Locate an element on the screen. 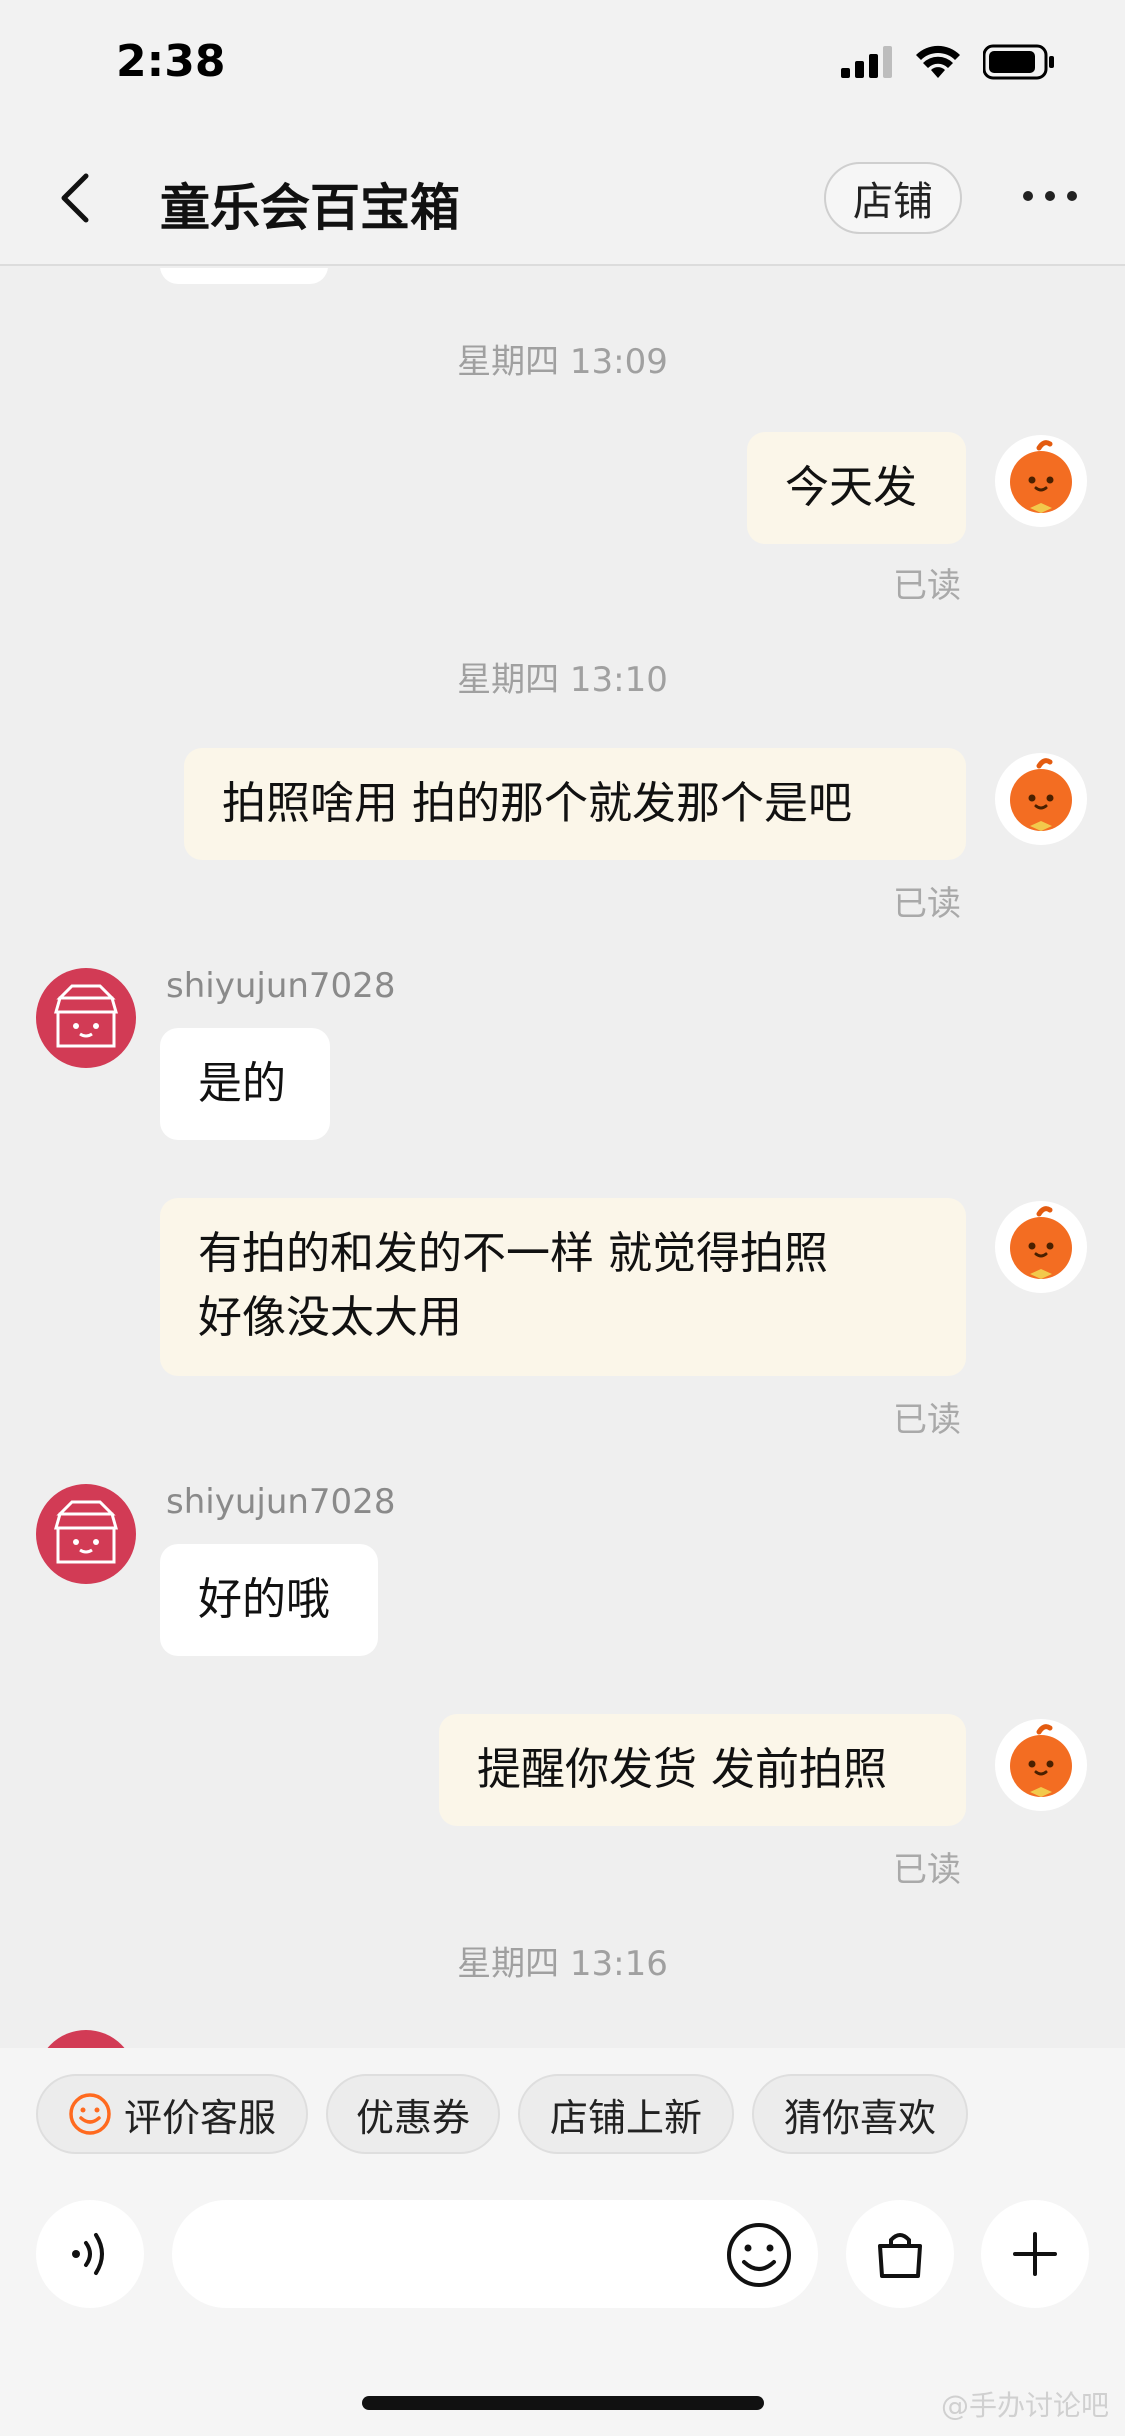  quick-action-bar: 评价客服 优惠券 店铺上新 猜你喜欢 is located at coordinates (562, 2110).